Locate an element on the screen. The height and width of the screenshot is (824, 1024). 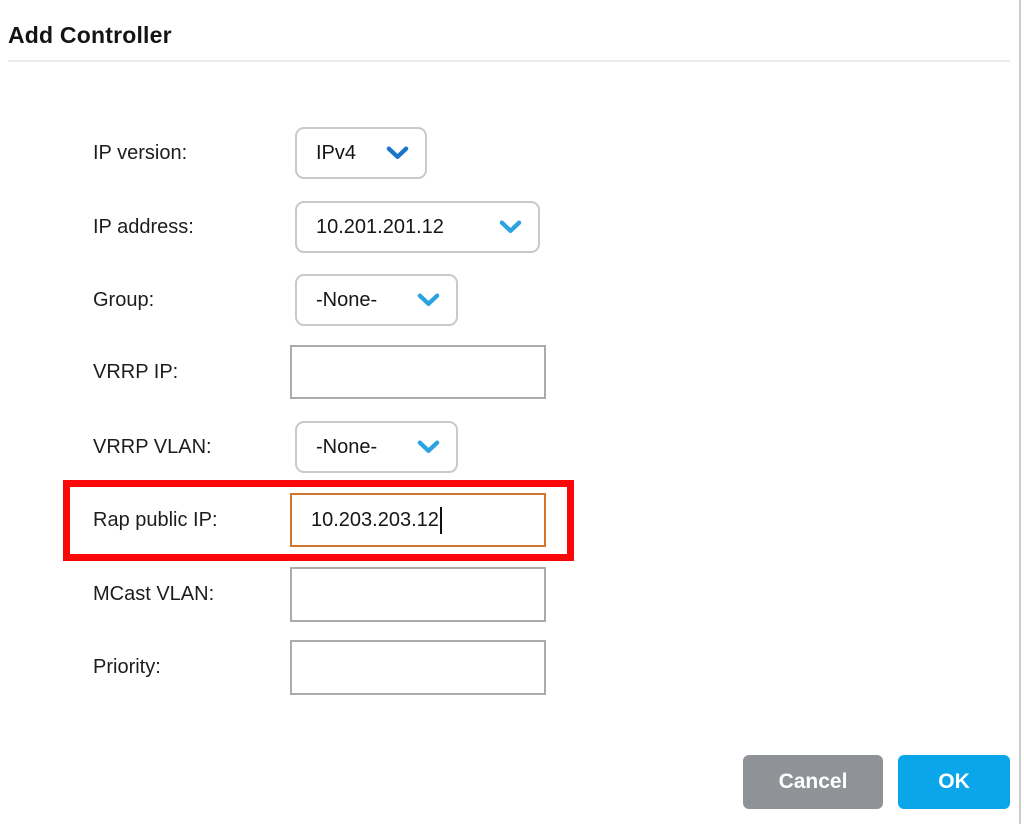
rap-public-ip-input: 10.203.203.12 is located at coordinates (418, 520).